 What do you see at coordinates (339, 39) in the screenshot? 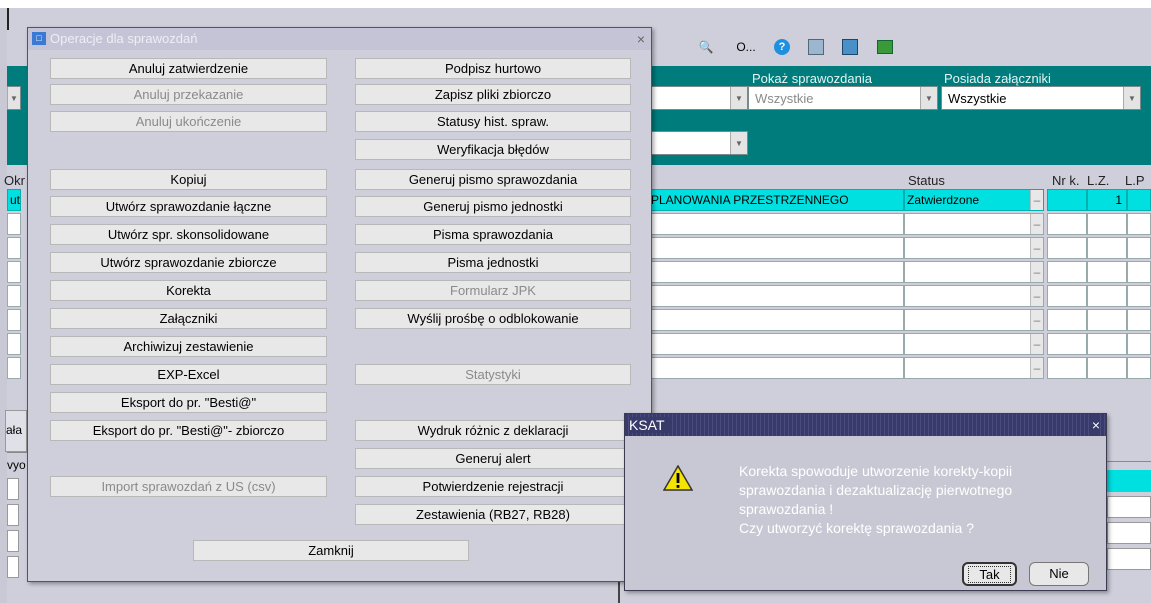
I see `operations-dialog-titlebar: □ Operacje dla sprawozdań ×` at bounding box center [339, 39].